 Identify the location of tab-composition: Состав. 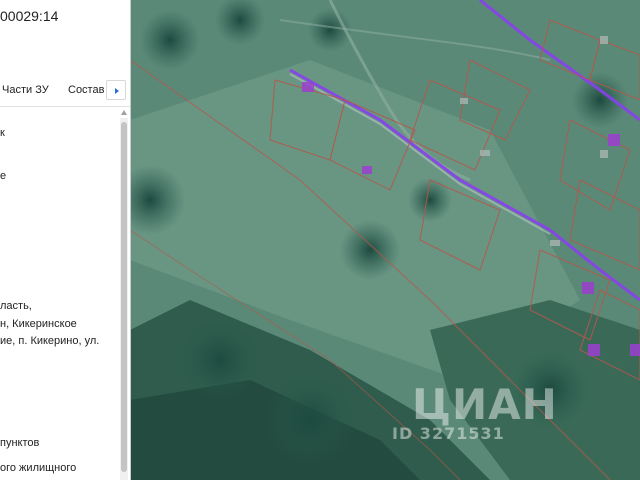
(86, 90).